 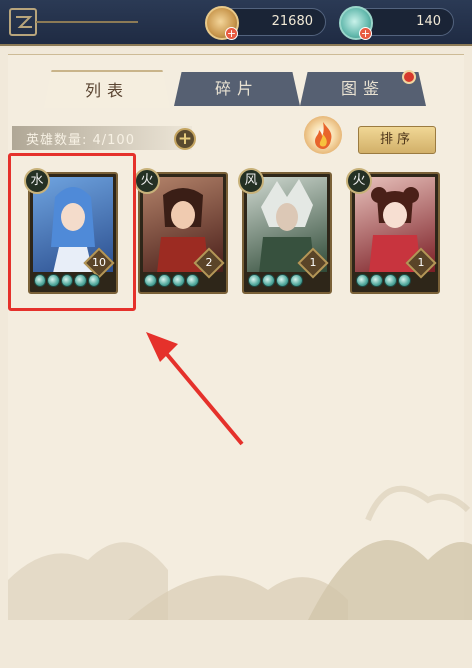 I want to click on pointer-arrow, so click(x=195, y=389).